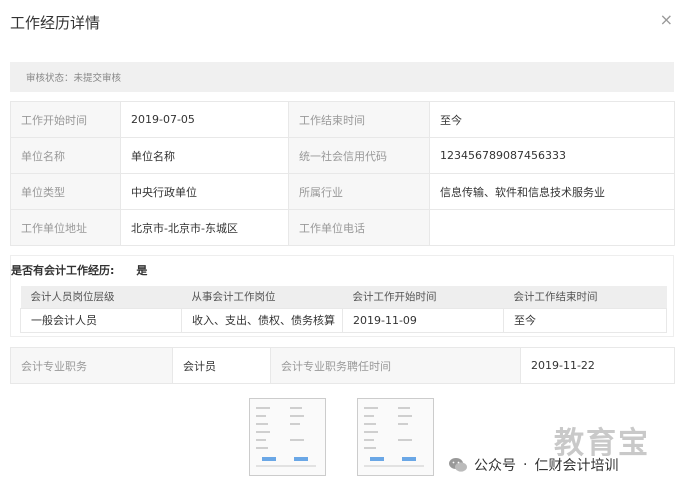 The image size is (685, 497). I want to click on table-row: 会计专业职务 会计员 会计专业职务聘任时间 2019-11-22, so click(342, 365).